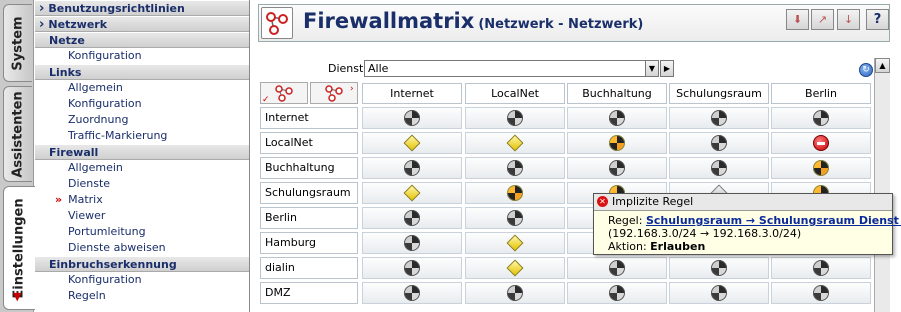  Describe the element at coordinates (334, 93) in the screenshot. I see `view-destination-tab: ›` at that location.